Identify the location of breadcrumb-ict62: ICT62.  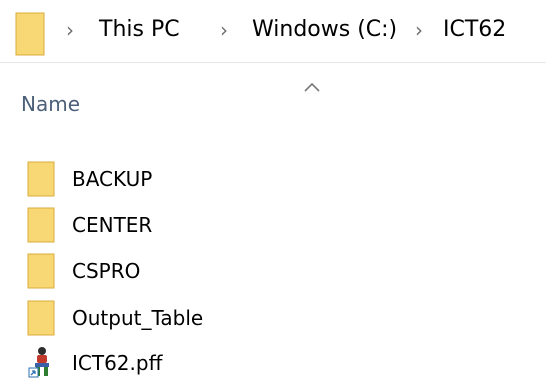
(474, 30).